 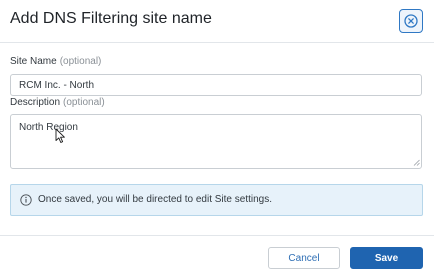 I want to click on dialog-title: Add DNS Filtering site name, so click(x=111, y=18).